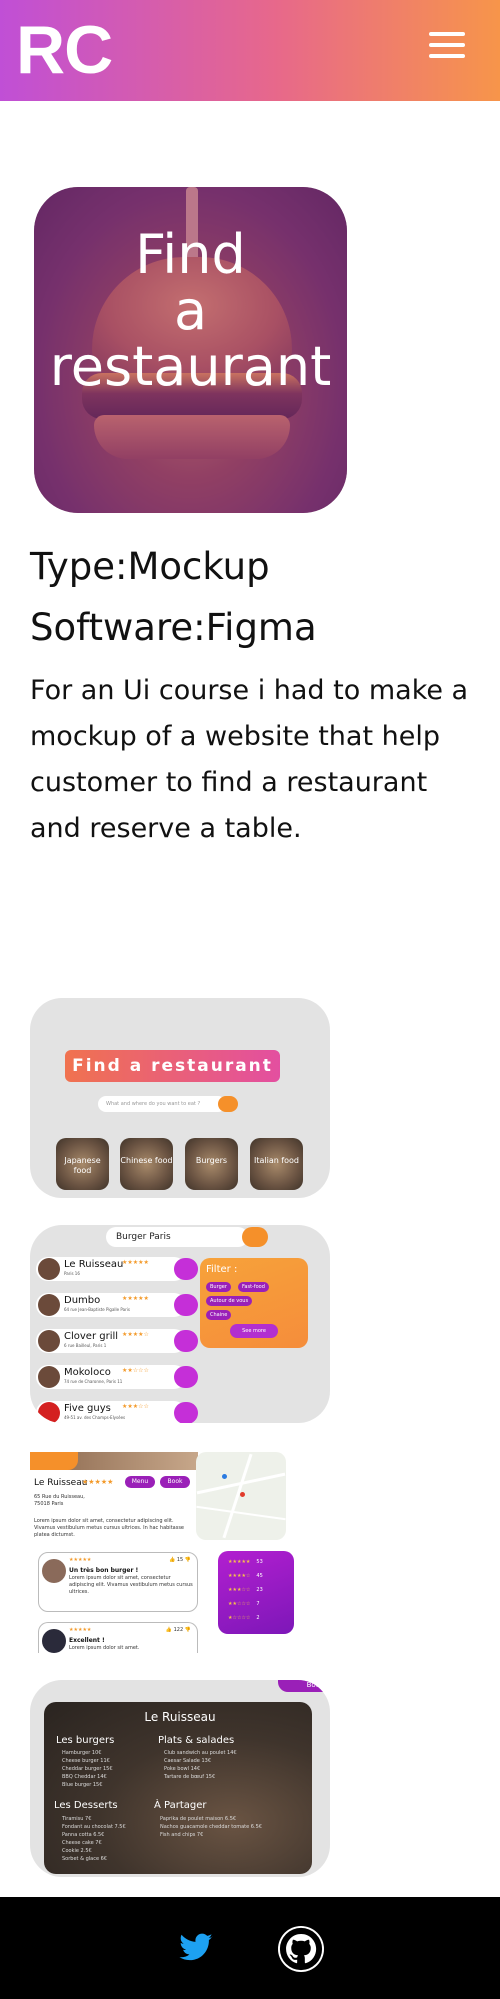 This screenshot has width=500, height=1999. What do you see at coordinates (276, 1164) in the screenshot?
I see `mock-tile: Italian food` at bounding box center [276, 1164].